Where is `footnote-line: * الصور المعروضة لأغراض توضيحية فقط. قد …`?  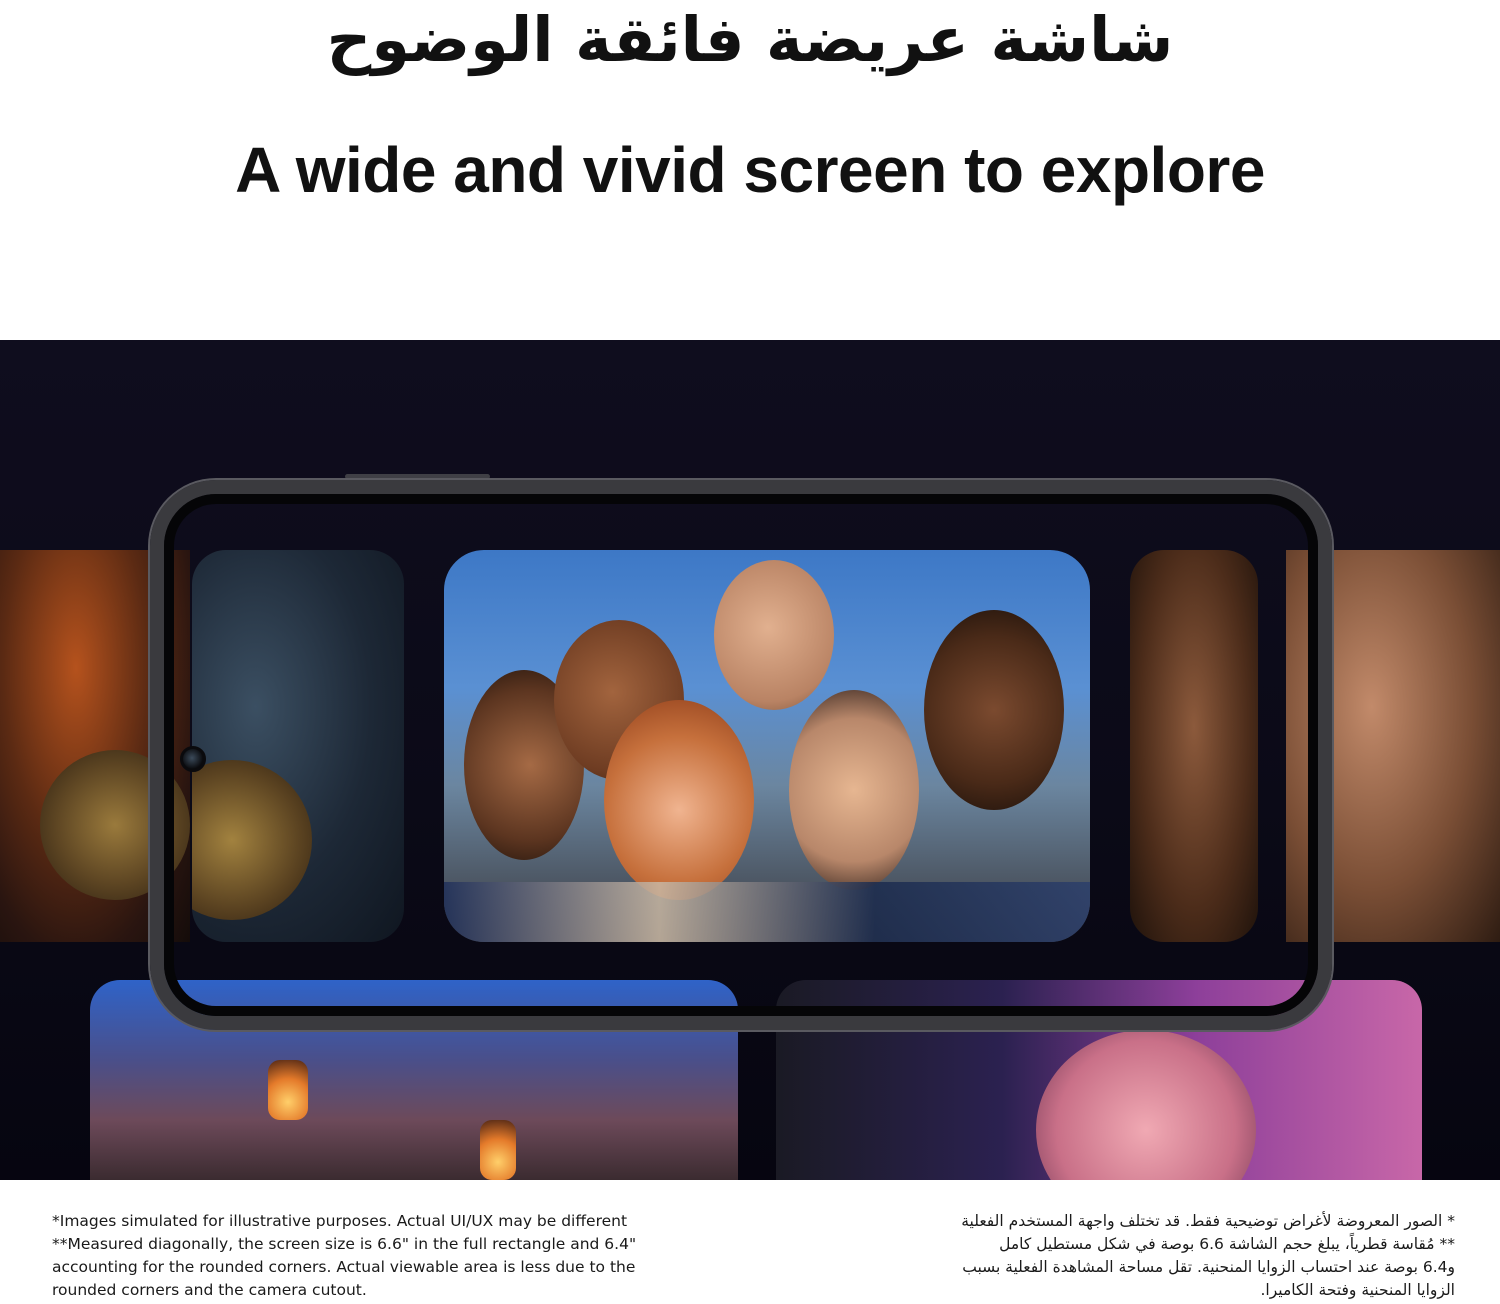 footnote-line: * الصور المعروضة لأغراض توضيحية فقط. قد … is located at coordinates (1208, 1221).